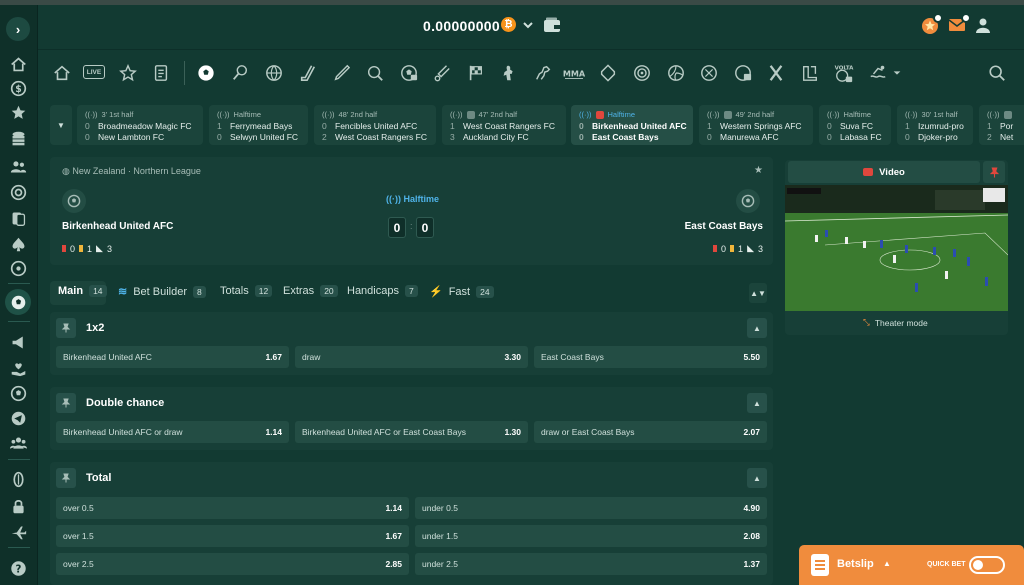  Describe the element at coordinates (878, 73) in the screenshot. I see `swimming-icon` at that location.